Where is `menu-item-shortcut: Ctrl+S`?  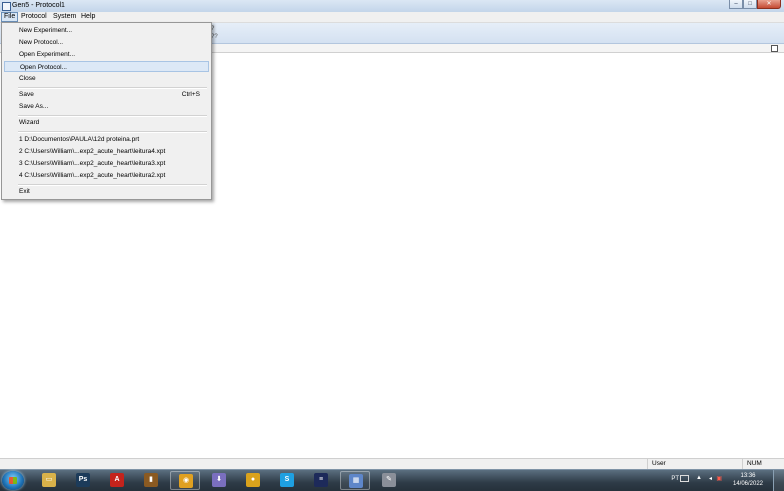 menu-item-shortcut: Ctrl+S is located at coordinates (190, 94).